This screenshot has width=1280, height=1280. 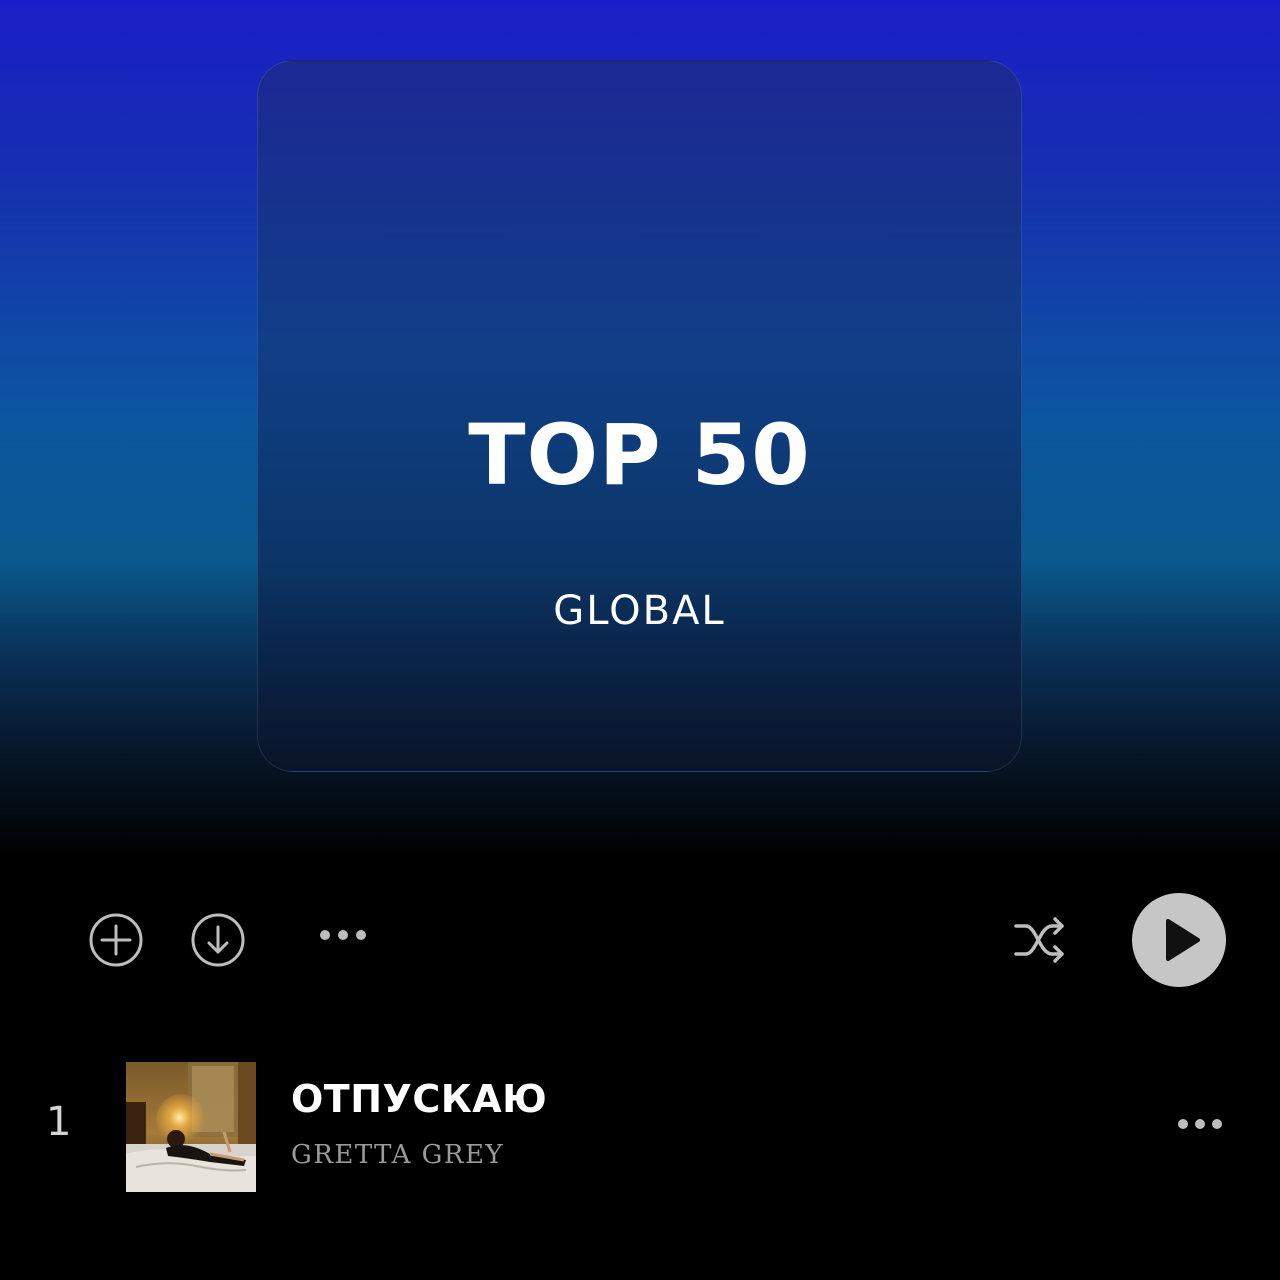 What do you see at coordinates (218, 940) in the screenshot?
I see `download-circle-icon` at bounding box center [218, 940].